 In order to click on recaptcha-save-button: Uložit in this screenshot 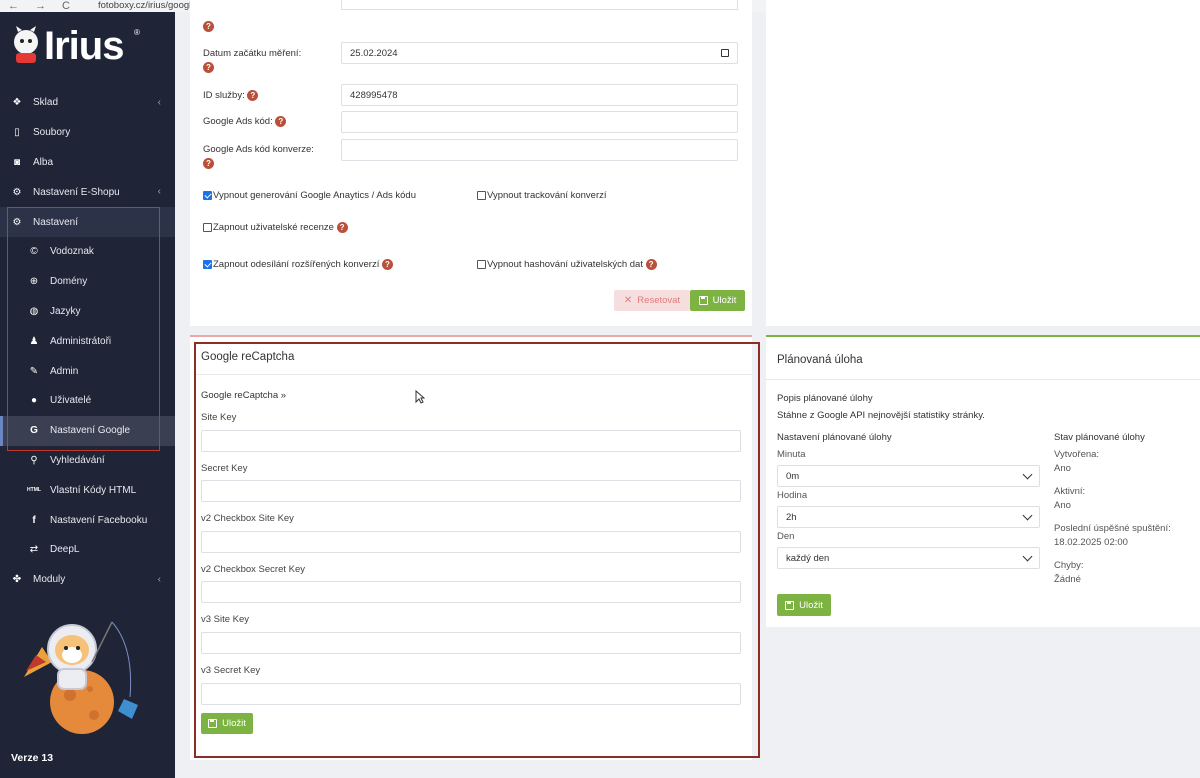, I will do `click(227, 723)`.